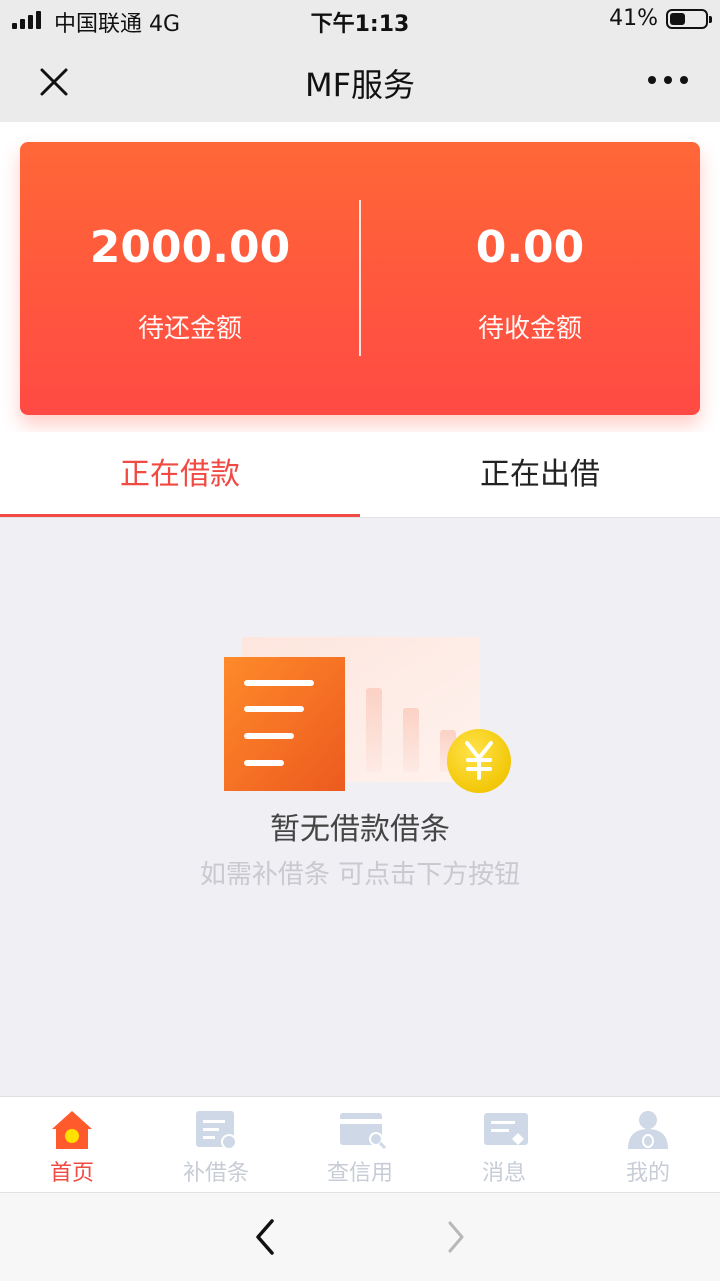 The height and width of the screenshot is (1281, 720). I want to click on repay-amount: 2000.00, so click(190, 247).